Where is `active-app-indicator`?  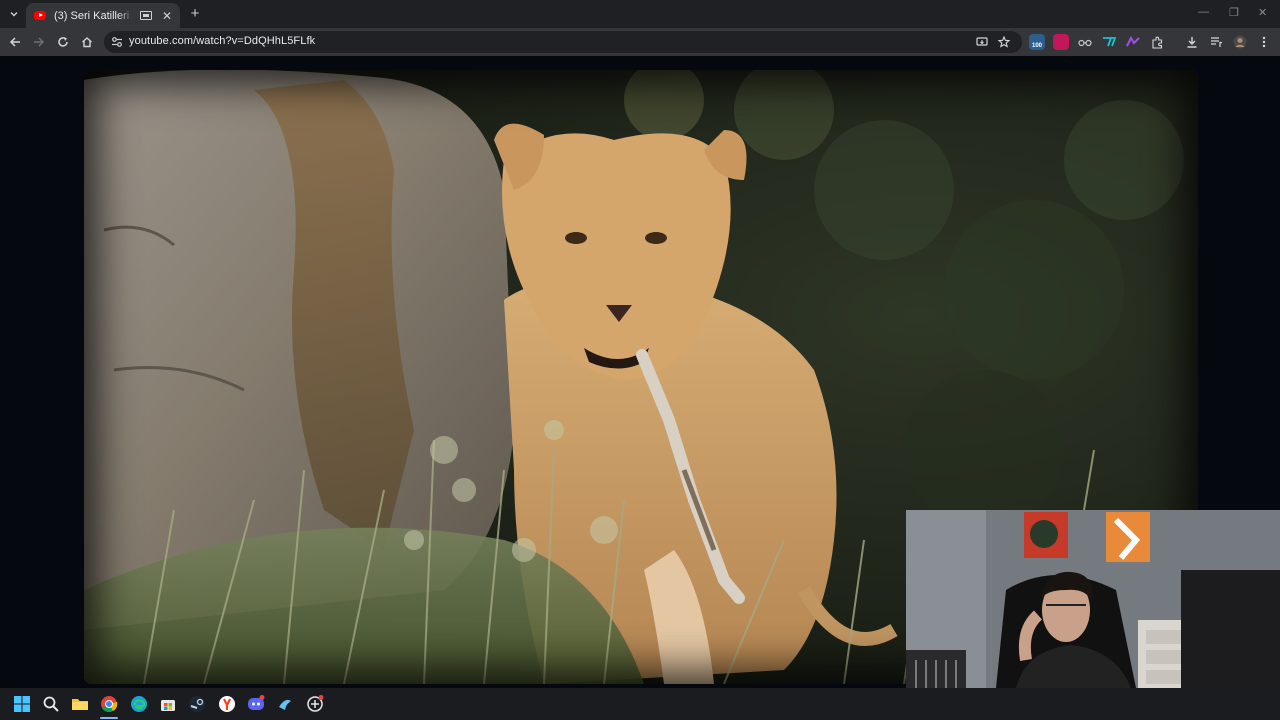 active-app-indicator is located at coordinates (109, 718).